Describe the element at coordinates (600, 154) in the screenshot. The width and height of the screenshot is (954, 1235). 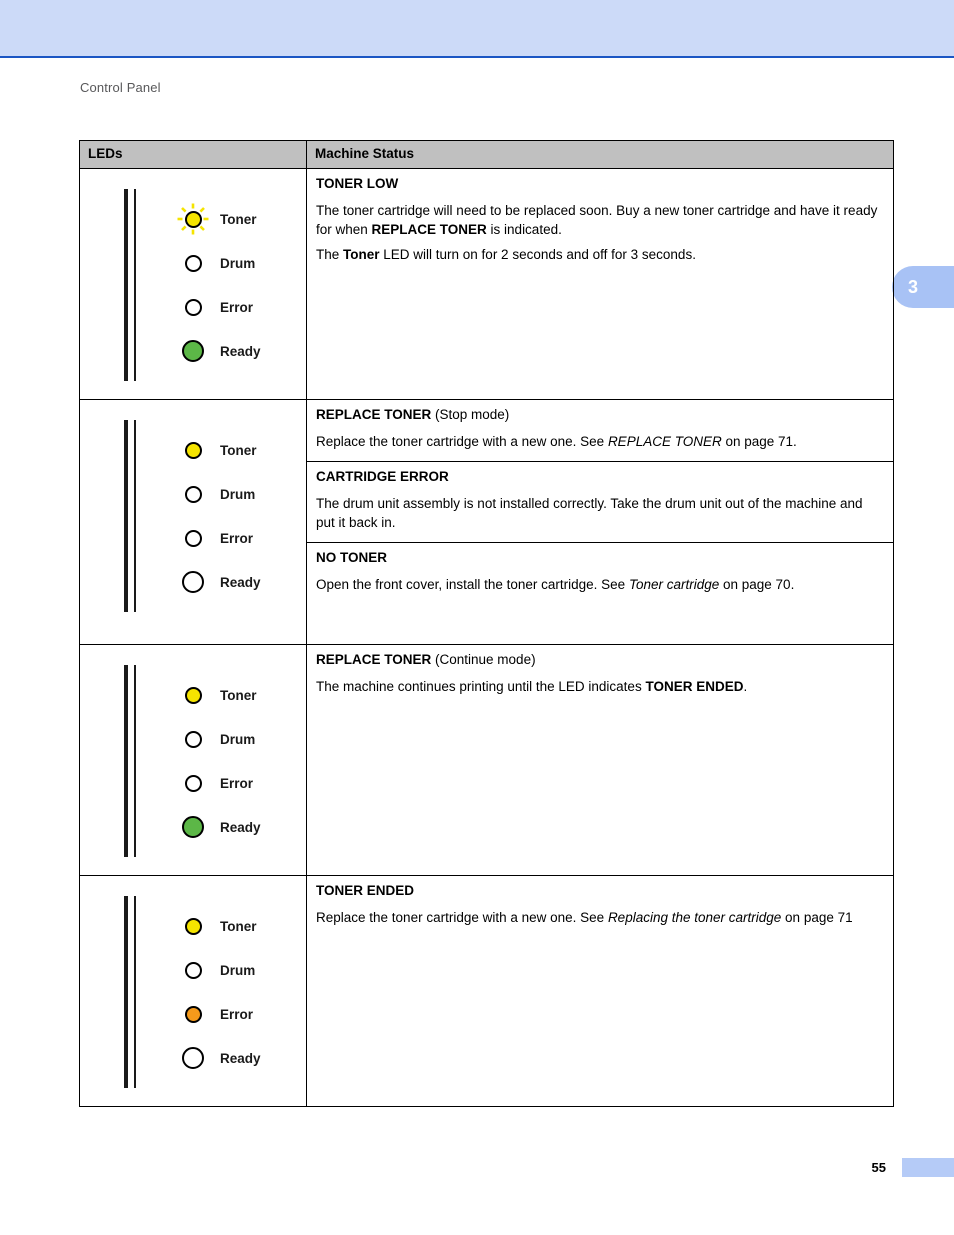
I see `column-header-machine-status: Machine Status` at that location.